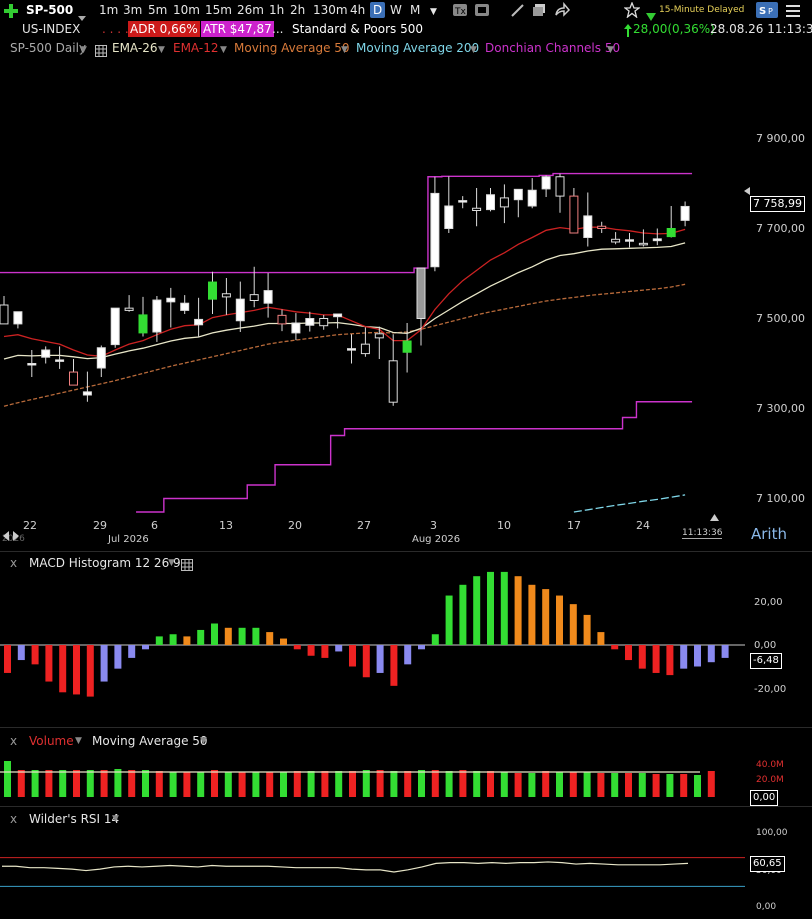 The width and height of the screenshot is (812, 919). Describe the element at coordinates (150, 741) in the screenshot. I see `volume-ma-label: Moving Average 50` at that location.